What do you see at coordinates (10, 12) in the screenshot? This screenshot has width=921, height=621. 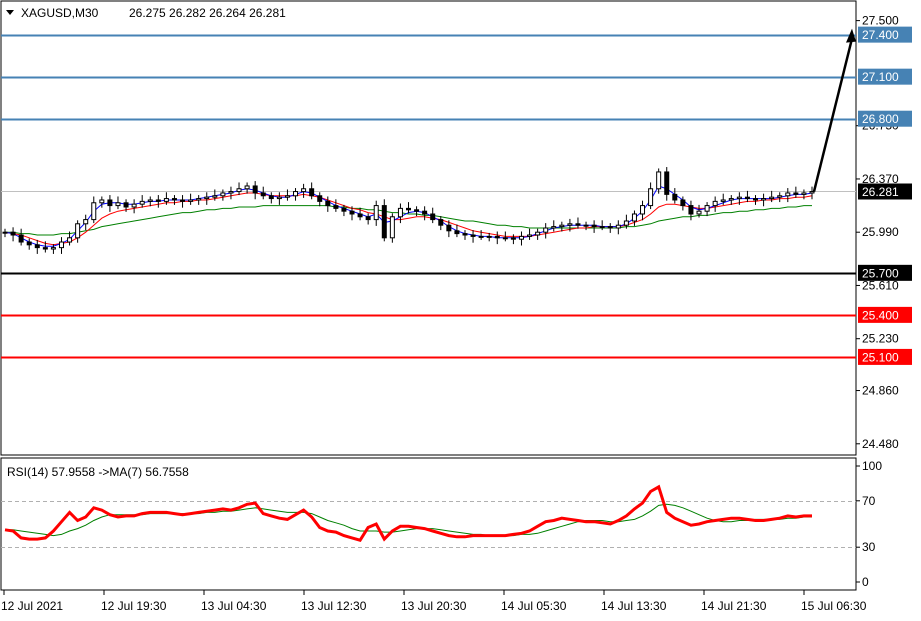 I see `symbol-dropdown-icon` at bounding box center [10, 12].